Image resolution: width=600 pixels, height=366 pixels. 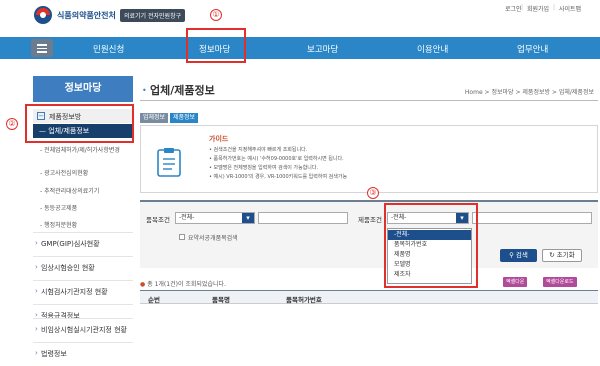 I want to click on sidebar-item-nonclinical: › 비임상시험실시기관지정 현황, so click(x=83, y=331).